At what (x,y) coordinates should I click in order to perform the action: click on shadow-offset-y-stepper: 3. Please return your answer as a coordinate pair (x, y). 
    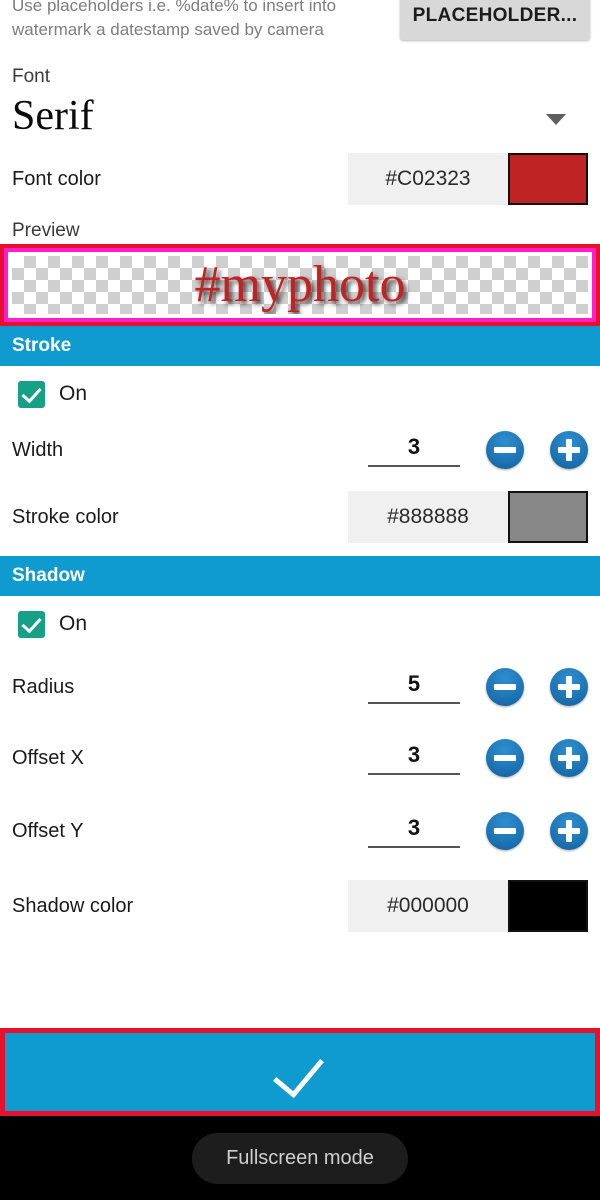
    Looking at the image, I should click on (478, 831).